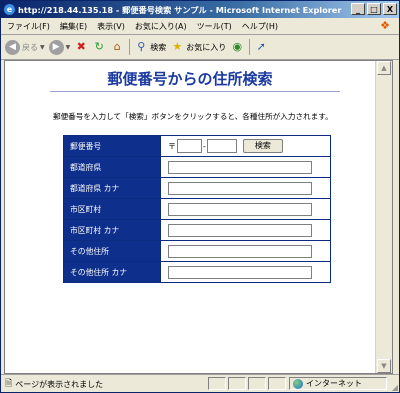 The image size is (400, 393). What do you see at coordinates (385, 25) in the screenshot?
I see `windows-logo-icon: ❖` at bounding box center [385, 25].